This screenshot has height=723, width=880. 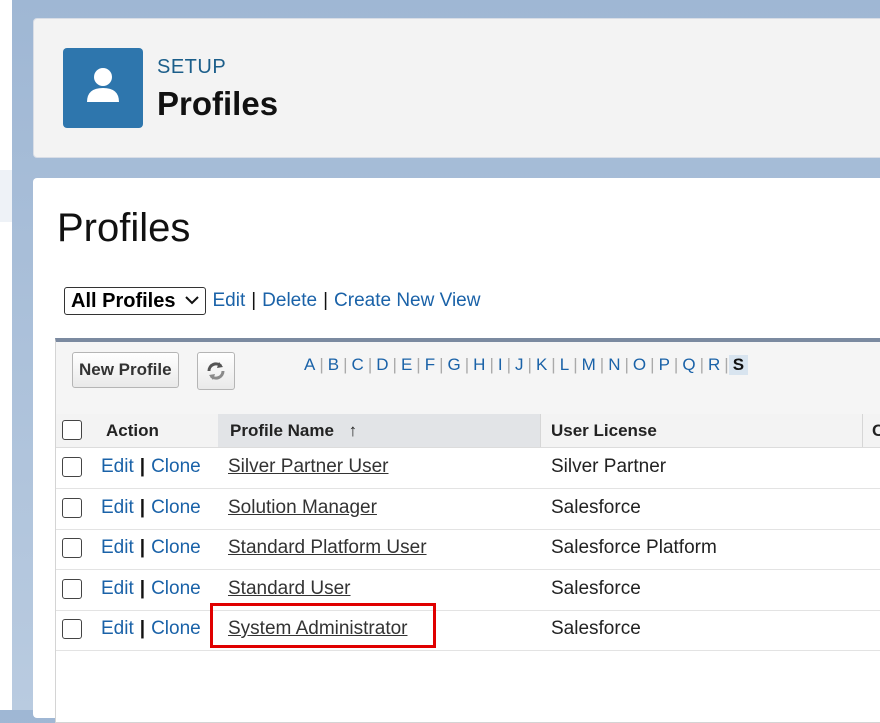 What do you see at coordinates (282, 430) in the screenshot?
I see `column-profile-name-label: Profile Name` at bounding box center [282, 430].